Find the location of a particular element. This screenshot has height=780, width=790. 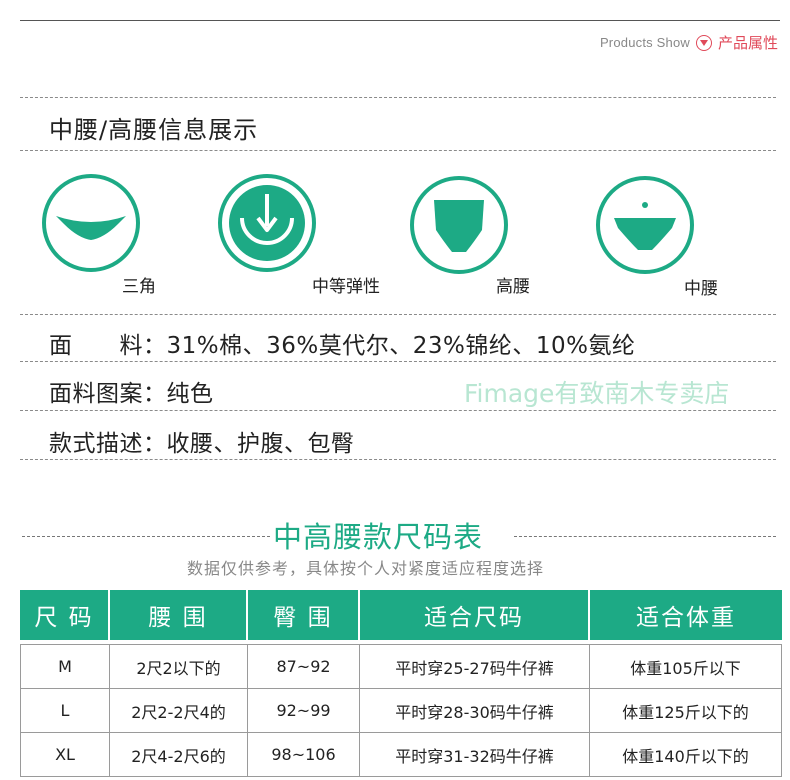

title-line-left is located at coordinates (146, 536).